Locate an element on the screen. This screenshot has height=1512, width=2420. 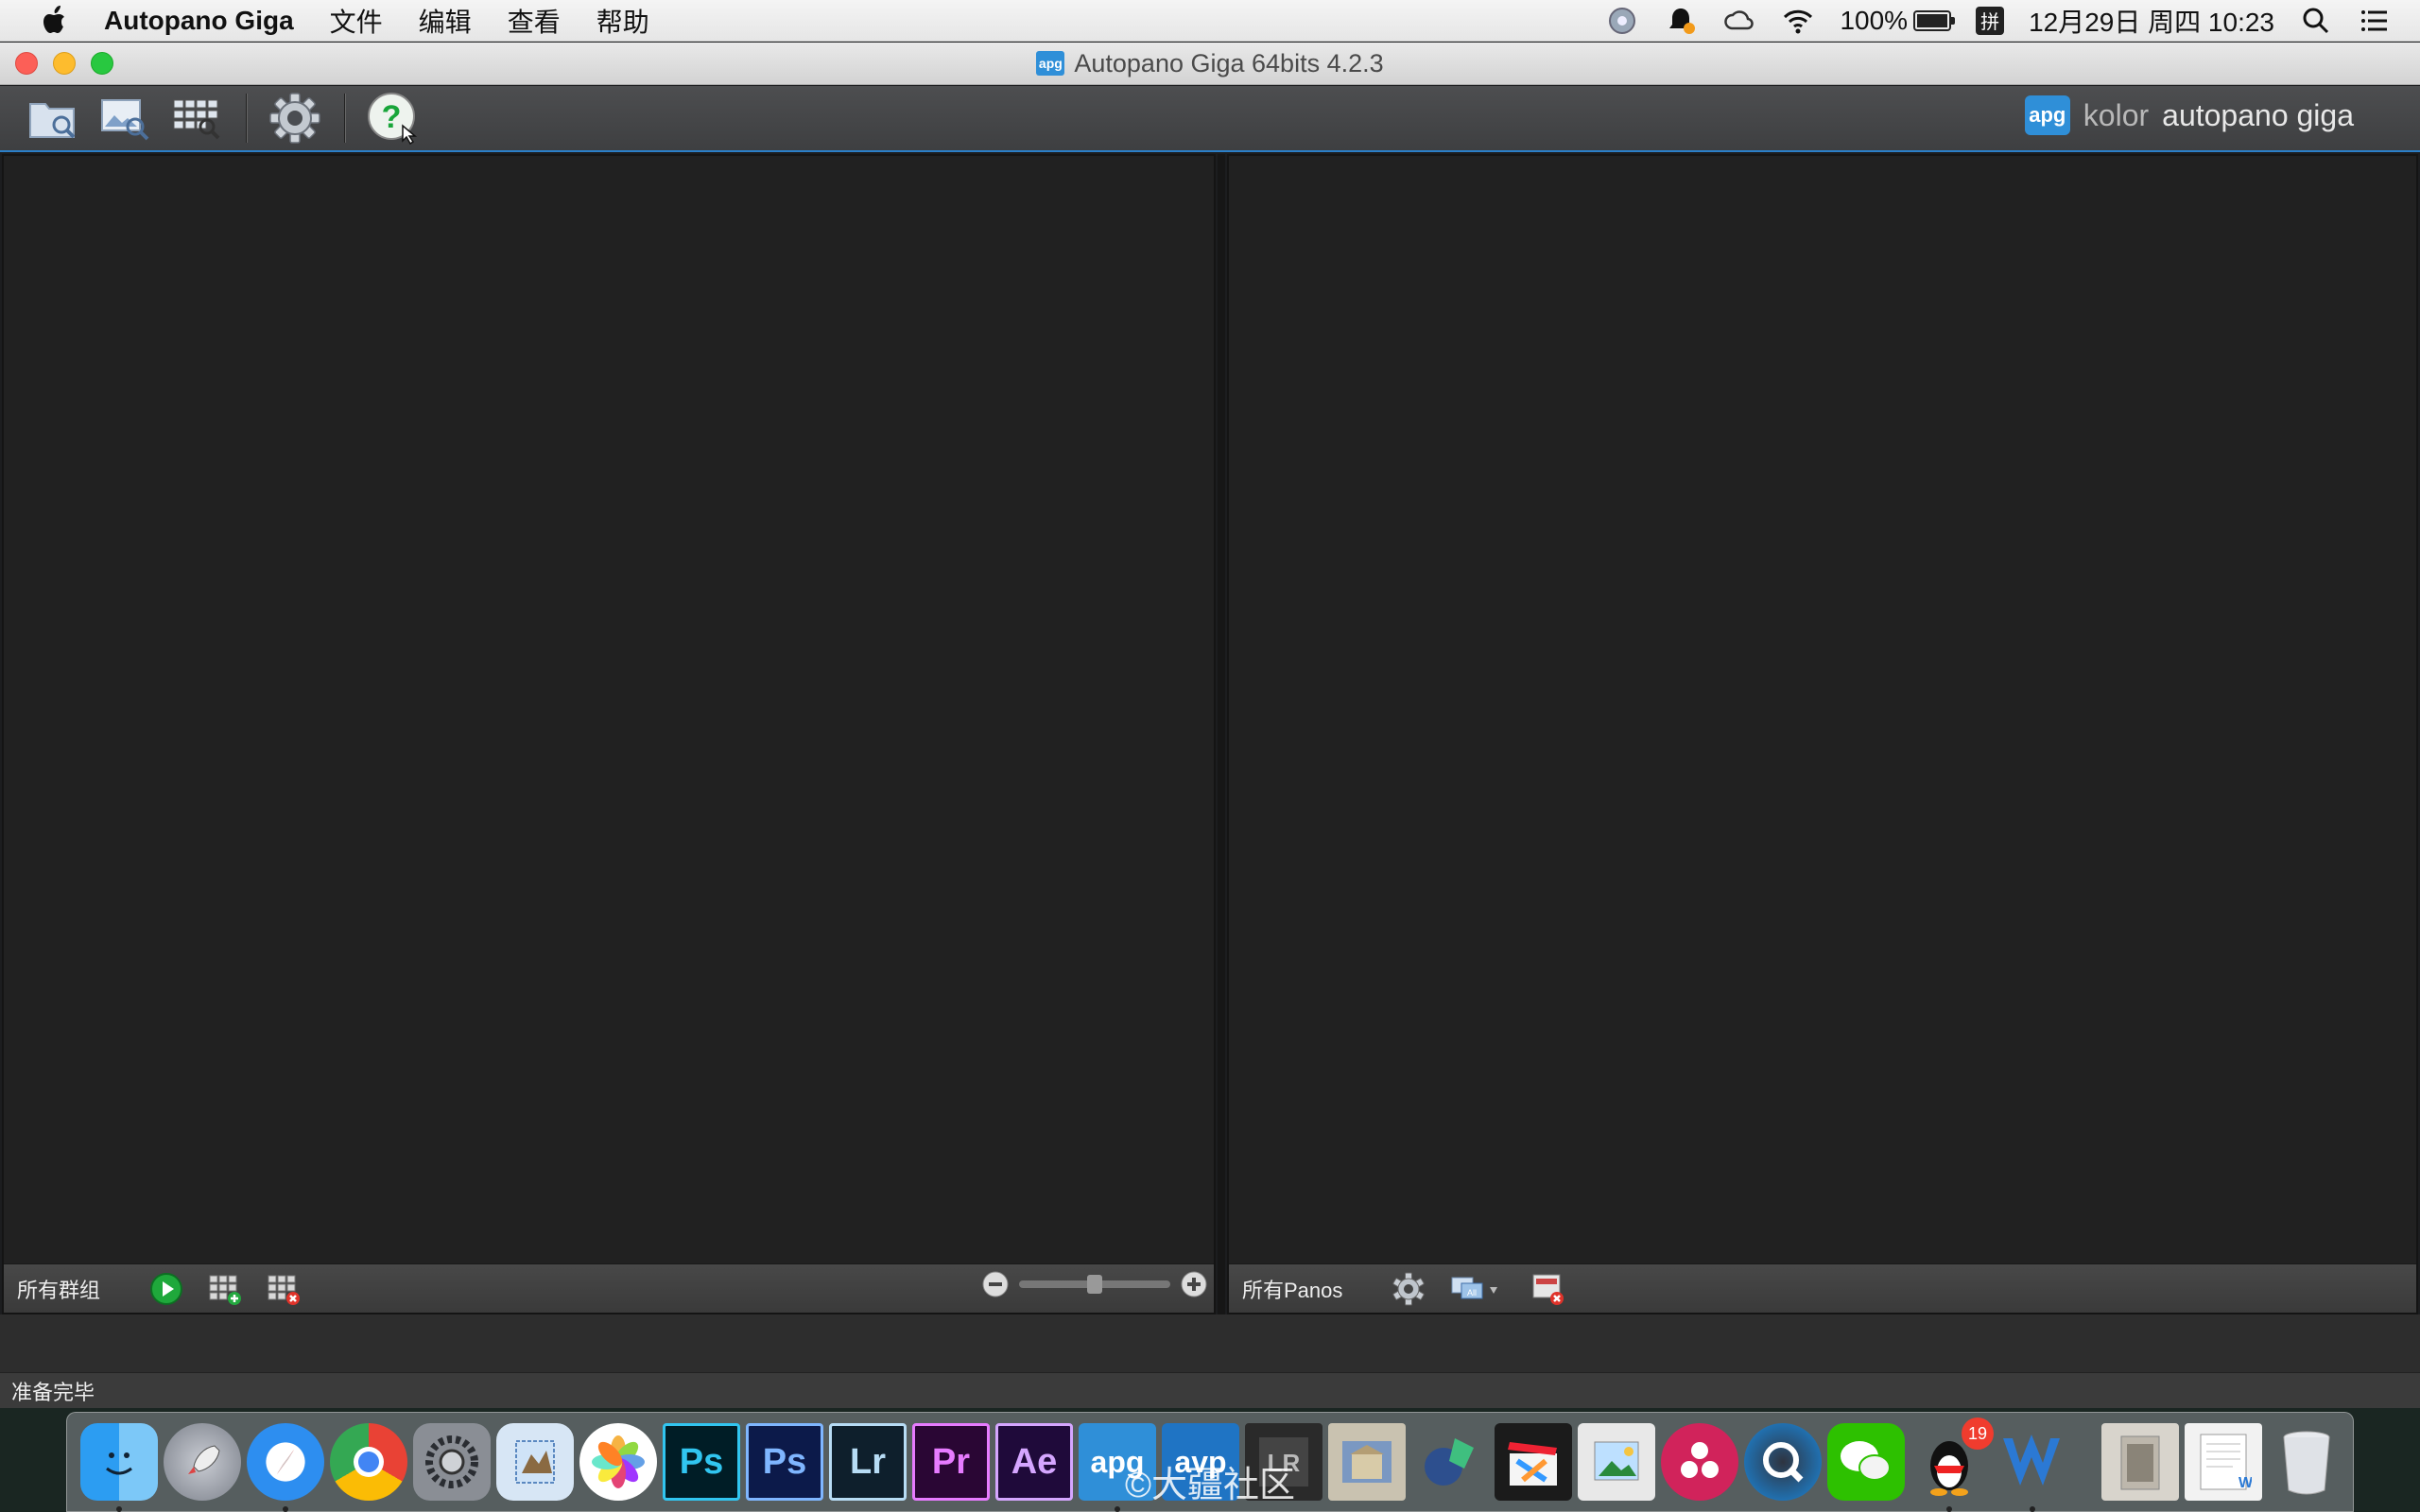
notification-bell-icon is located at coordinates (1681, 21).